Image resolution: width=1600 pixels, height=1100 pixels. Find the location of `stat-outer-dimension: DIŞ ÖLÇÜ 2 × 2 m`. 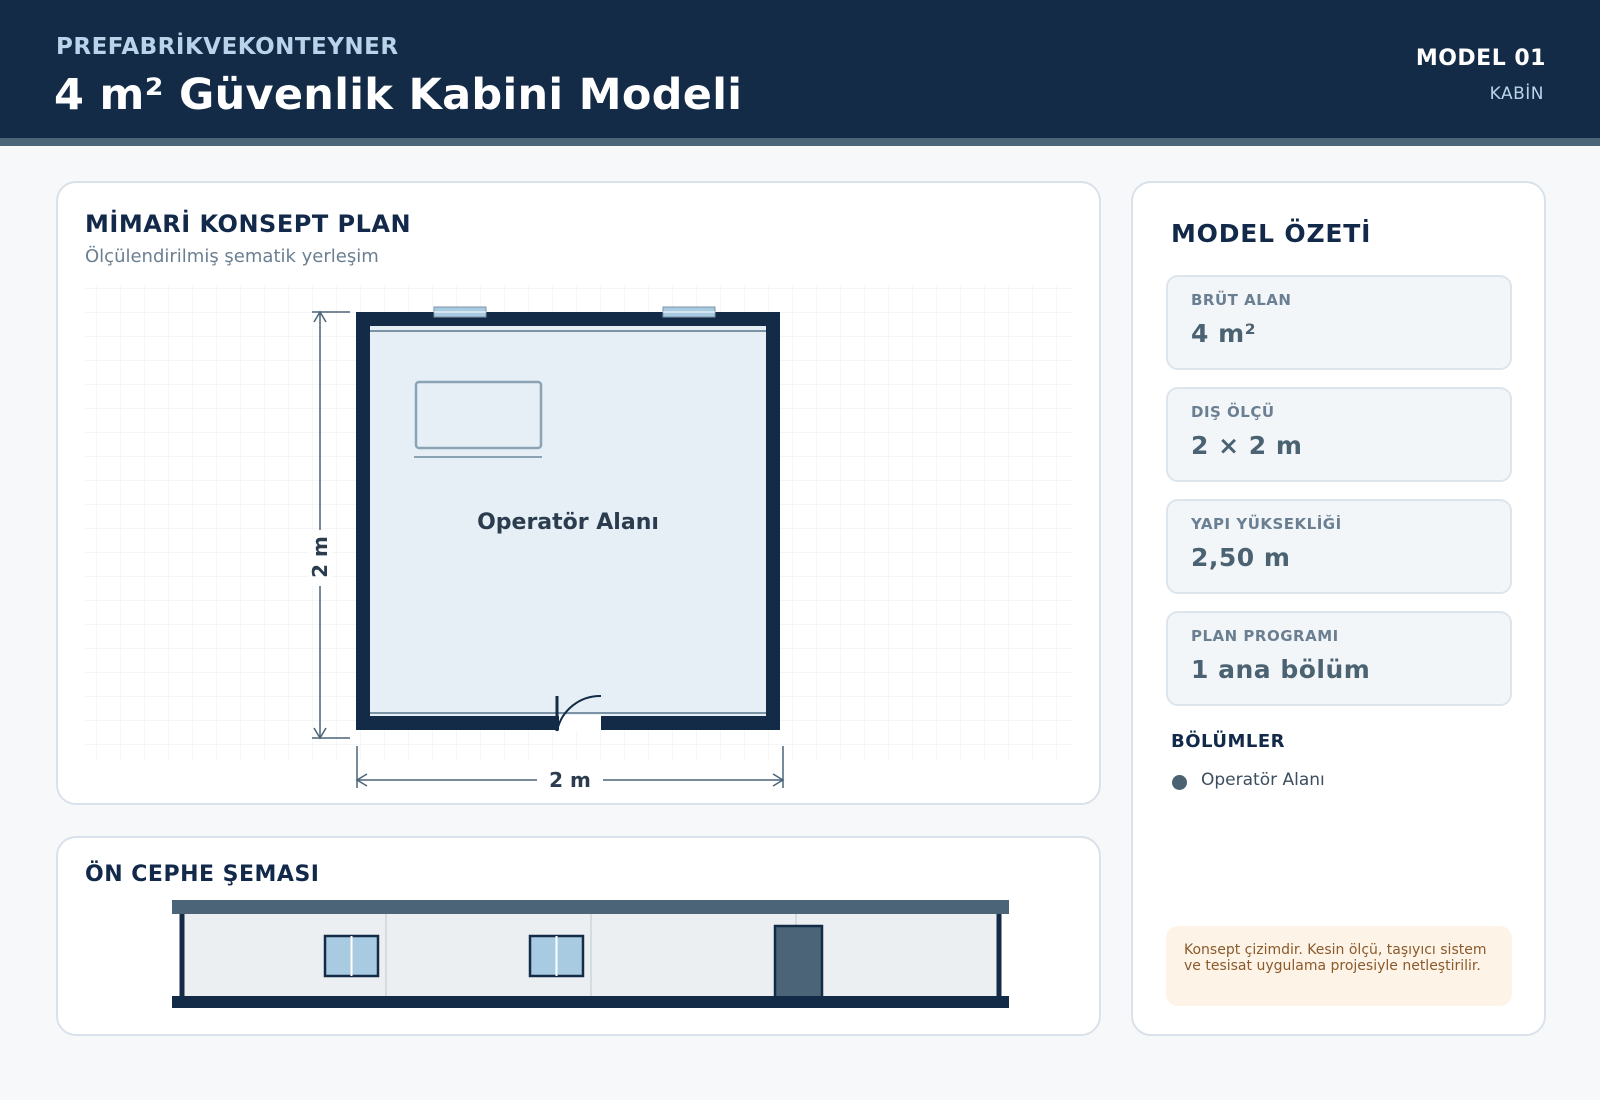

stat-outer-dimension: DIŞ ÖLÇÜ 2 × 2 m is located at coordinates (1339, 434).